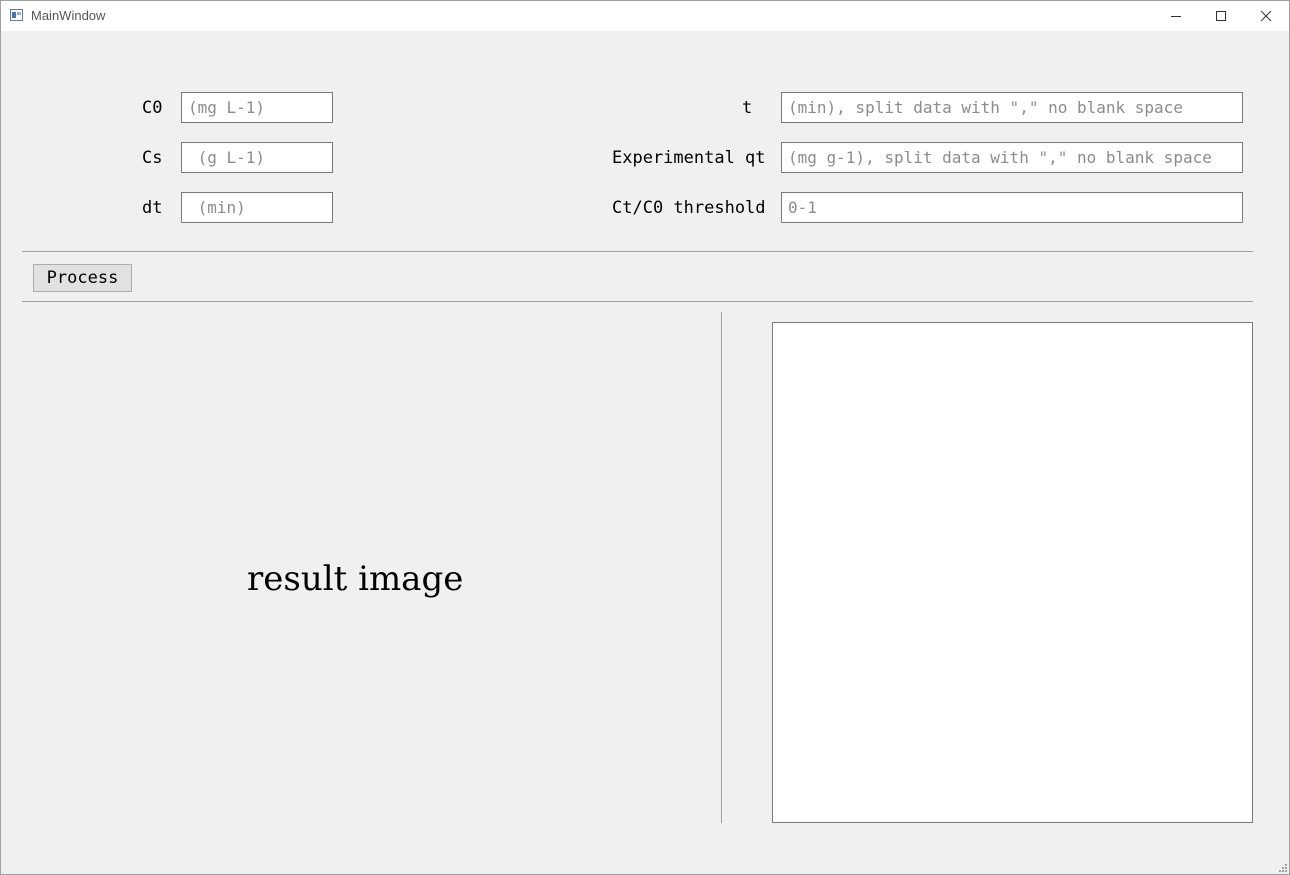 The image size is (1290, 875). I want to click on maximize-icon, so click(1221, 16).